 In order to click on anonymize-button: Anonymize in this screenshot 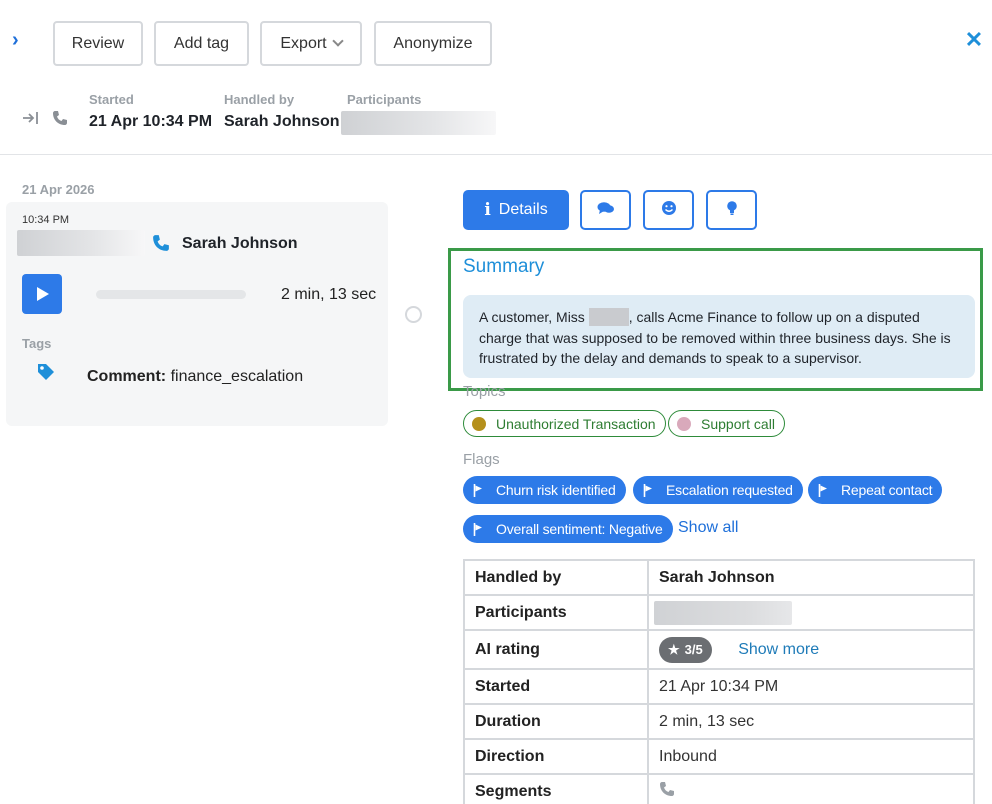, I will do `click(433, 43)`.